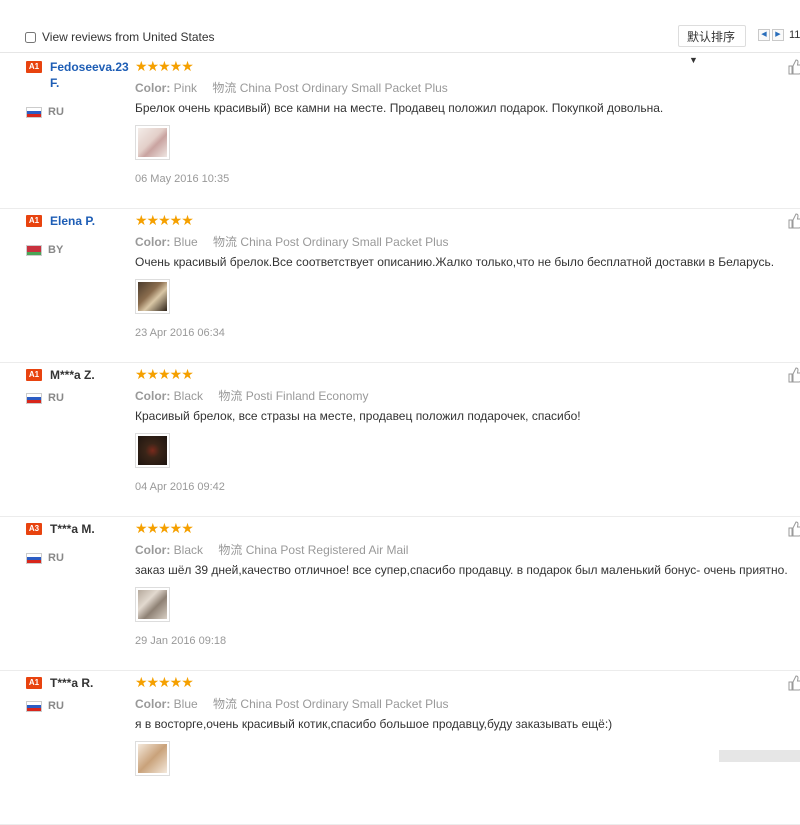 Image resolution: width=800 pixels, height=825 pixels. I want to click on reviewer-name: T***a M., so click(72, 529).